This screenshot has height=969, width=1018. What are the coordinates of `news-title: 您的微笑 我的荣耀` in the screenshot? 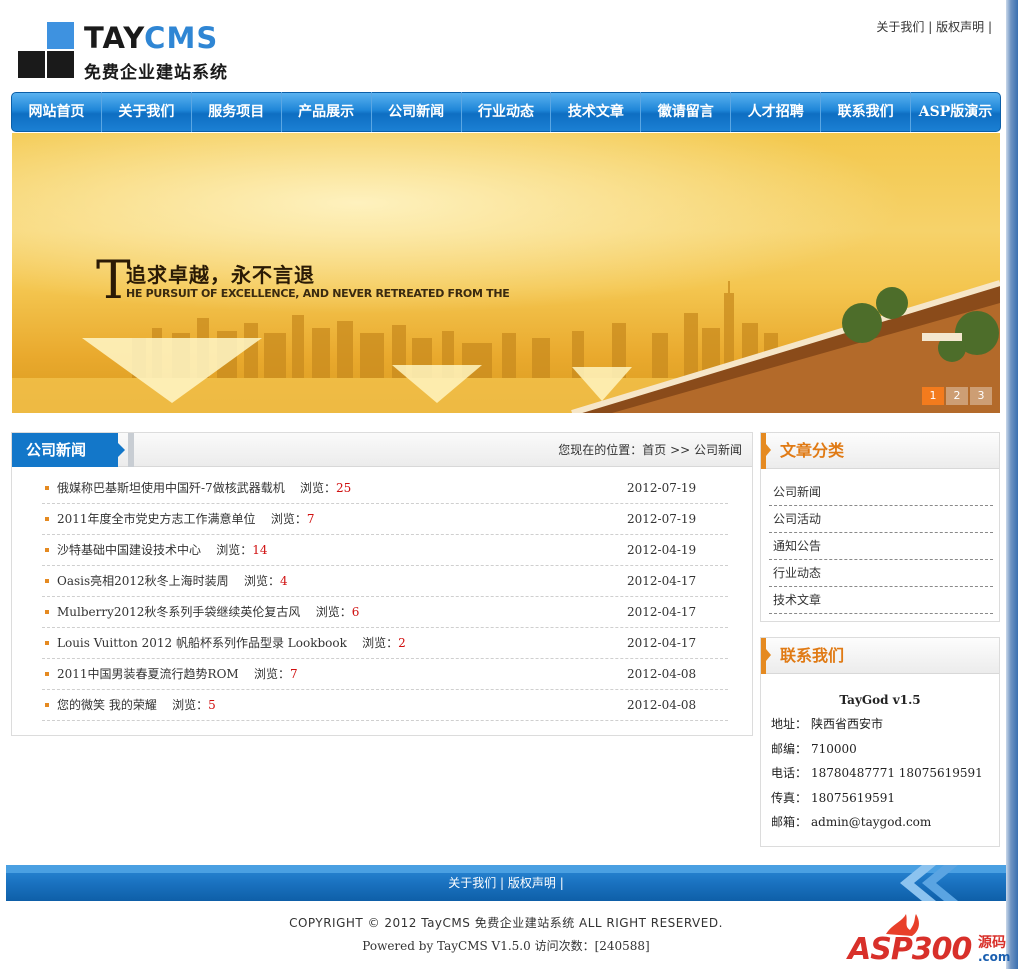 It's located at (107, 705).